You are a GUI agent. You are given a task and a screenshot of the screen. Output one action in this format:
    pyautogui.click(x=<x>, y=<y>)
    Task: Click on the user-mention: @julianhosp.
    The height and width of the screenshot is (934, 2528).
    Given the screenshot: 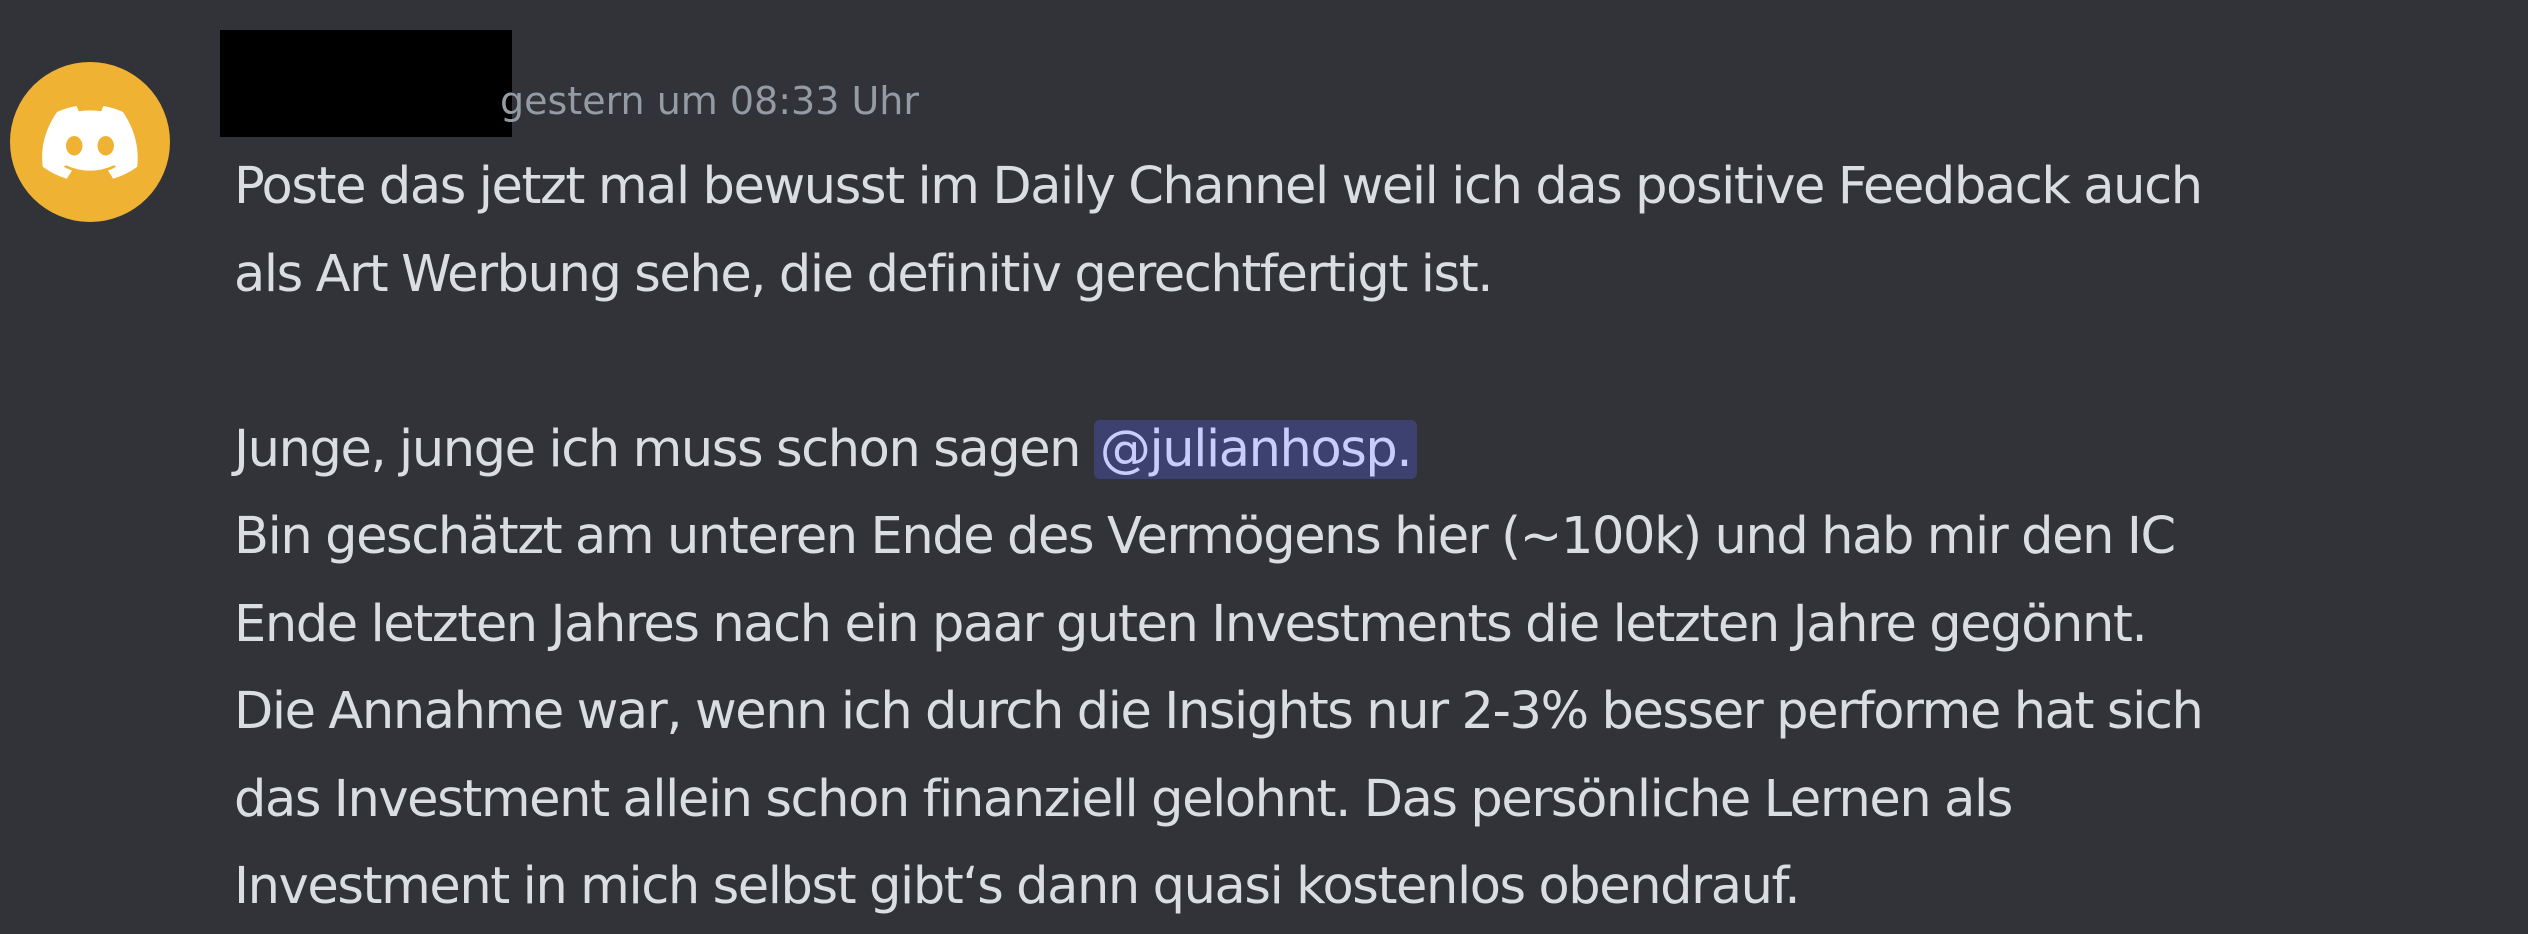 What is the action you would take?
    pyautogui.click(x=1255, y=449)
    